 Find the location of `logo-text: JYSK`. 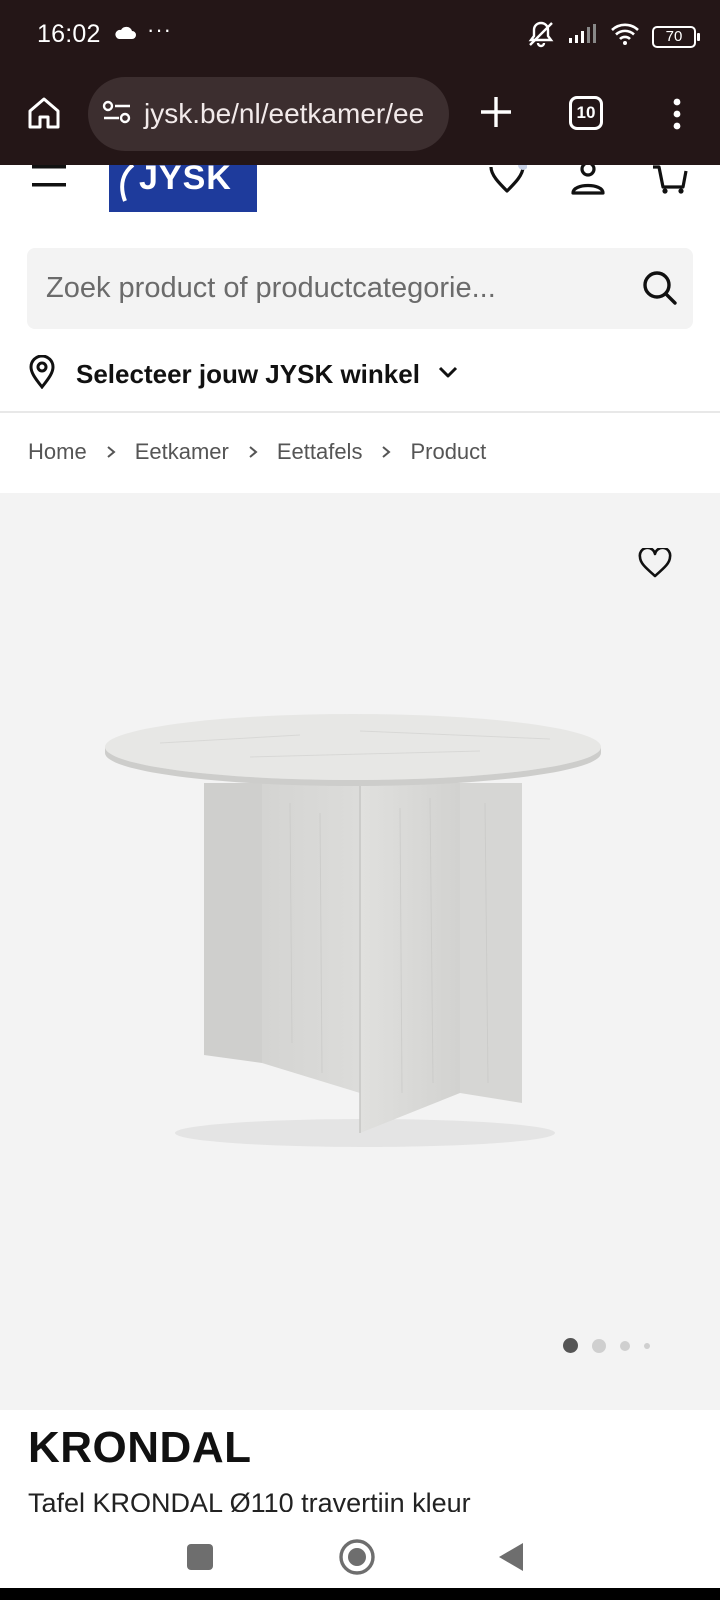

logo-text: JYSK is located at coordinates (185, 181).